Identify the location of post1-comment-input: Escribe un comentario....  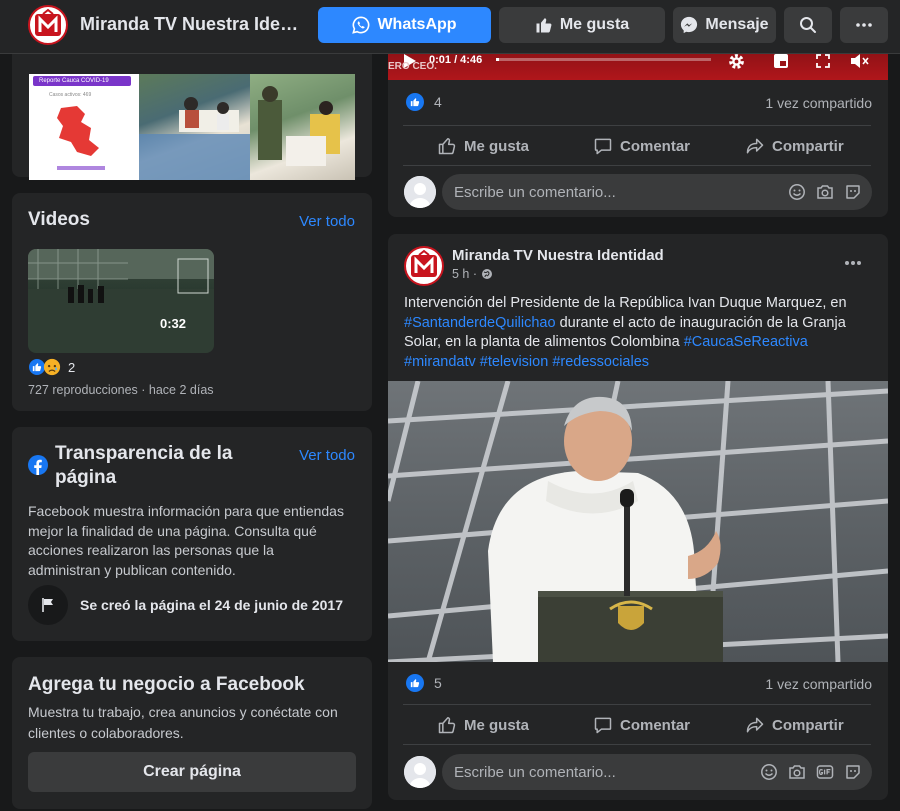
(657, 192).